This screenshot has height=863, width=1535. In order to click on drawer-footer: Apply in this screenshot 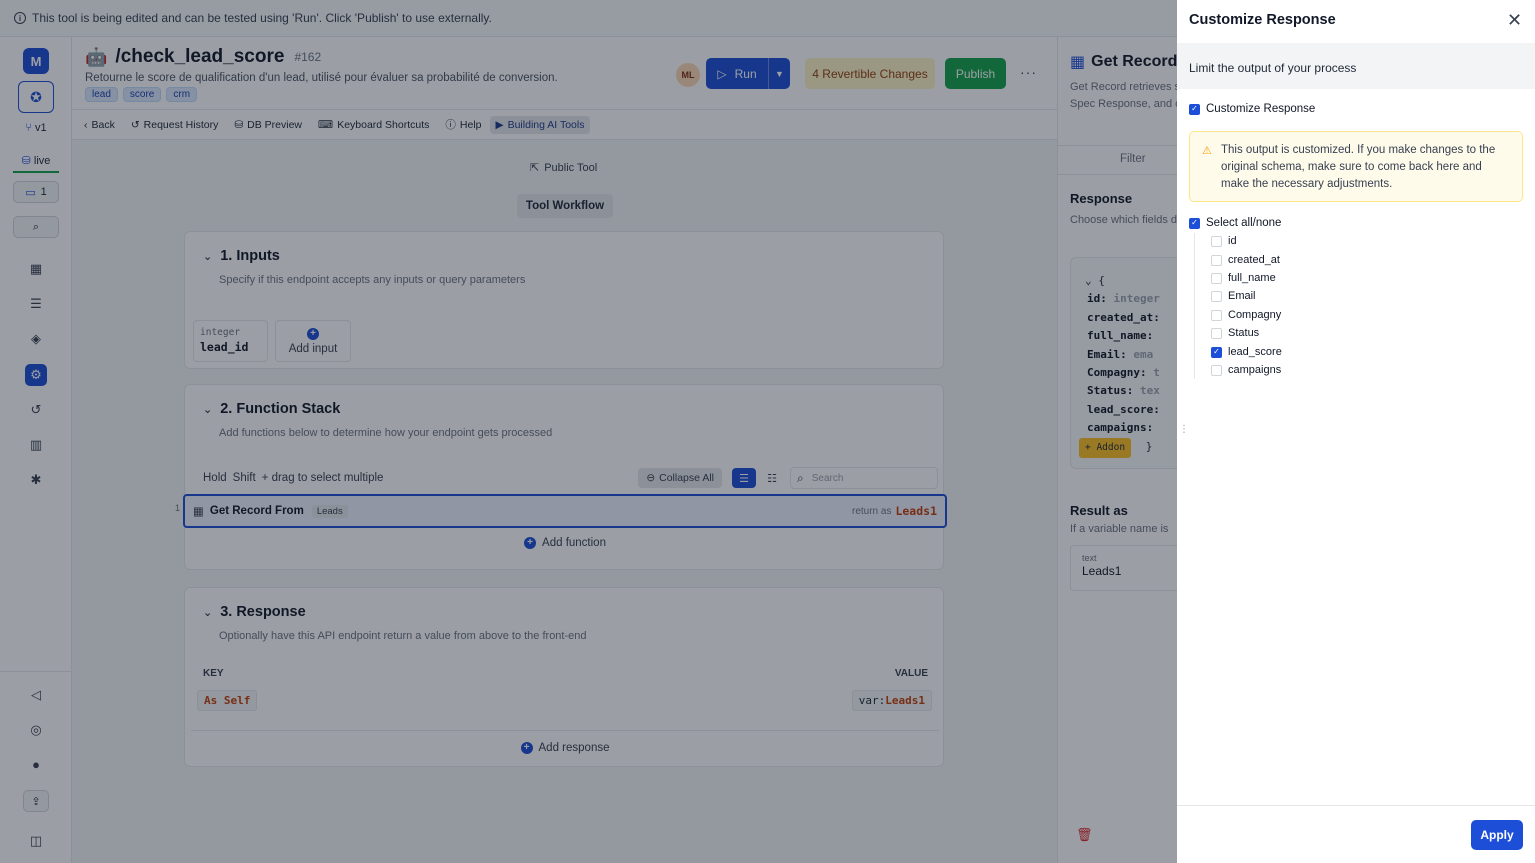, I will do `click(1356, 834)`.